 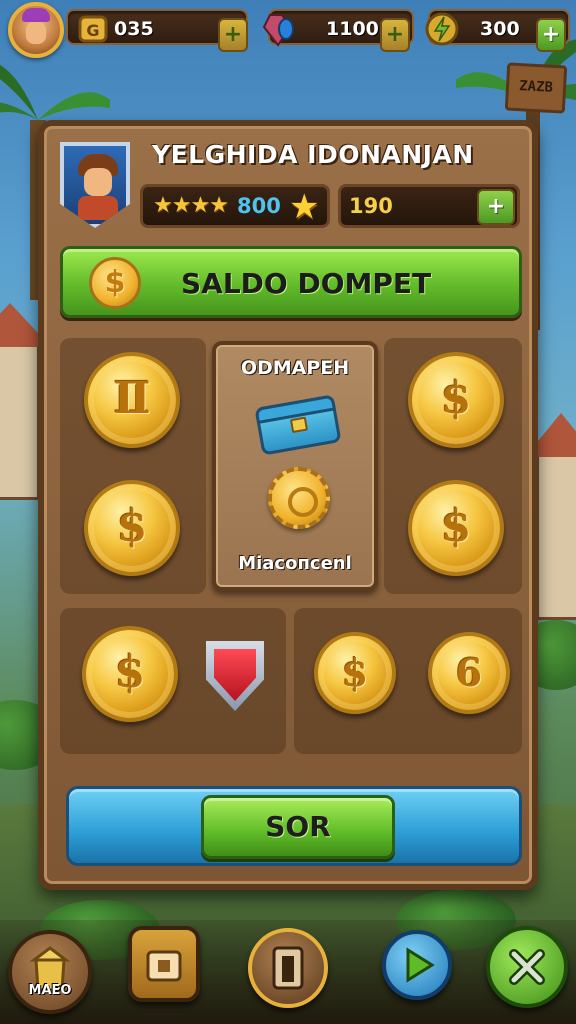 I want to click on nav-play-button, so click(x=417, y=965).